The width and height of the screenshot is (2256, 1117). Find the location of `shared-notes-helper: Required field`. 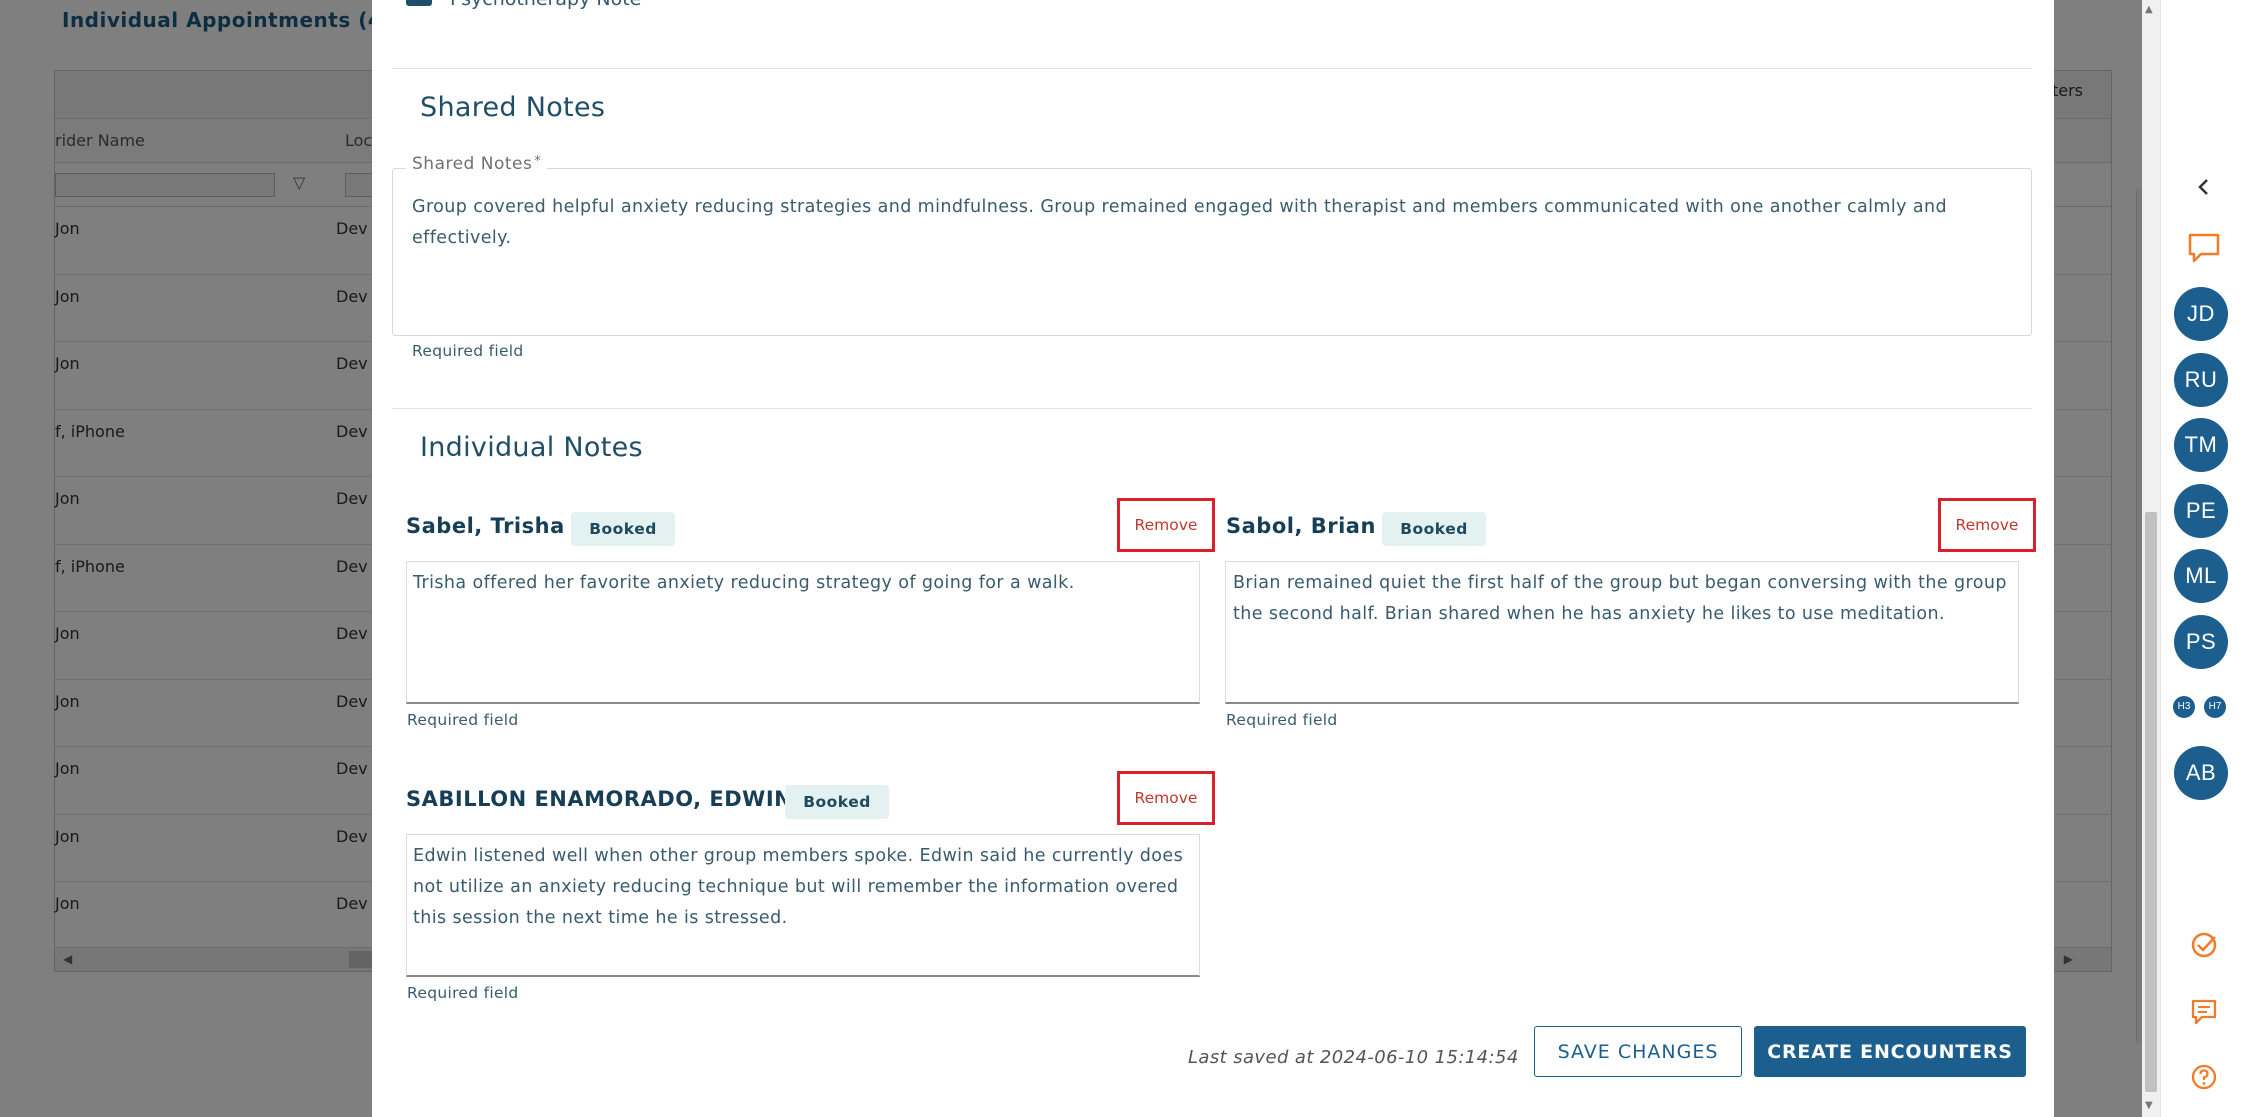

shared-notes-helper: Required field is located at coordinates (468, 351).